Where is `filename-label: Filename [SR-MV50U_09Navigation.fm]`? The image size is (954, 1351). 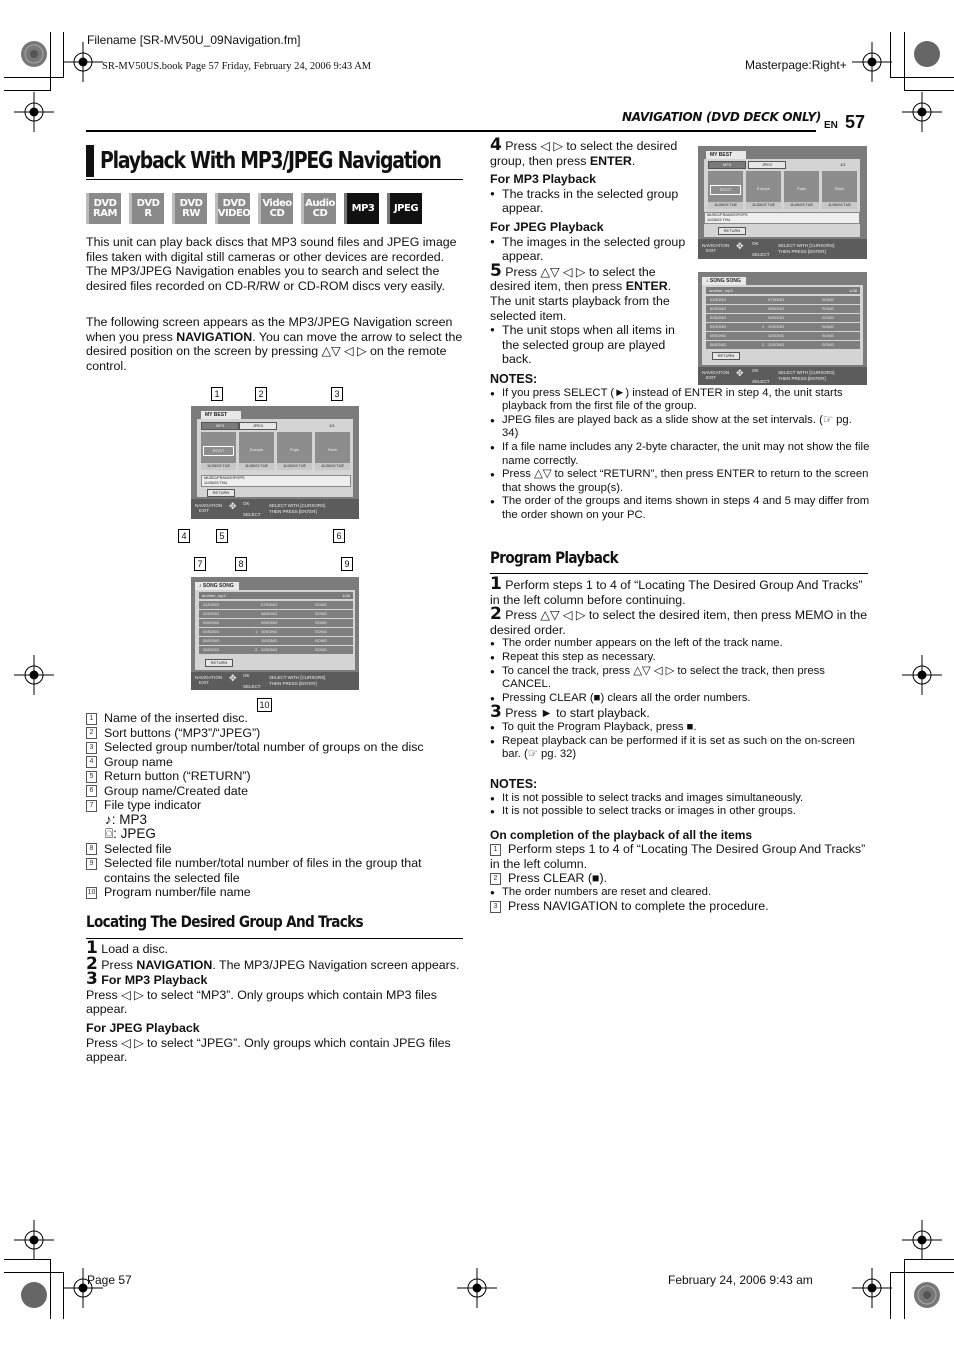 filename-label: Filename [SR-MV50U_09Navigation.fm] is located at coordinates (194, 40).